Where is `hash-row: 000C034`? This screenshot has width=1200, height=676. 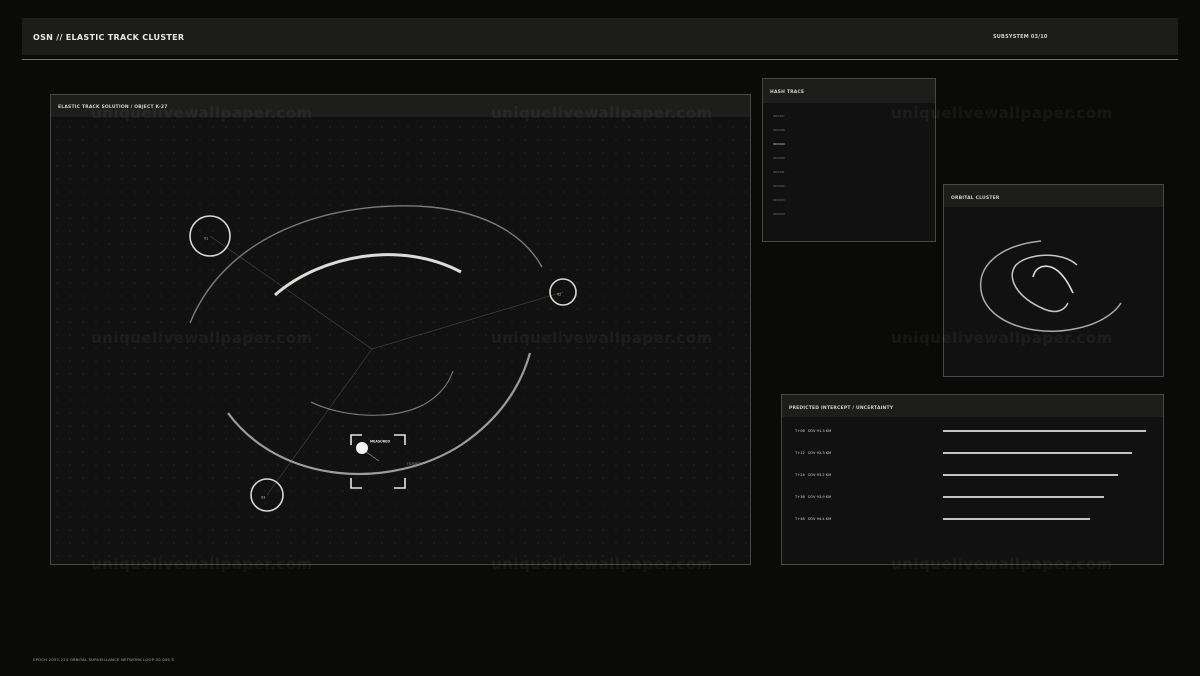
hash-row: 000C034 is located at coordinates (779, 214).